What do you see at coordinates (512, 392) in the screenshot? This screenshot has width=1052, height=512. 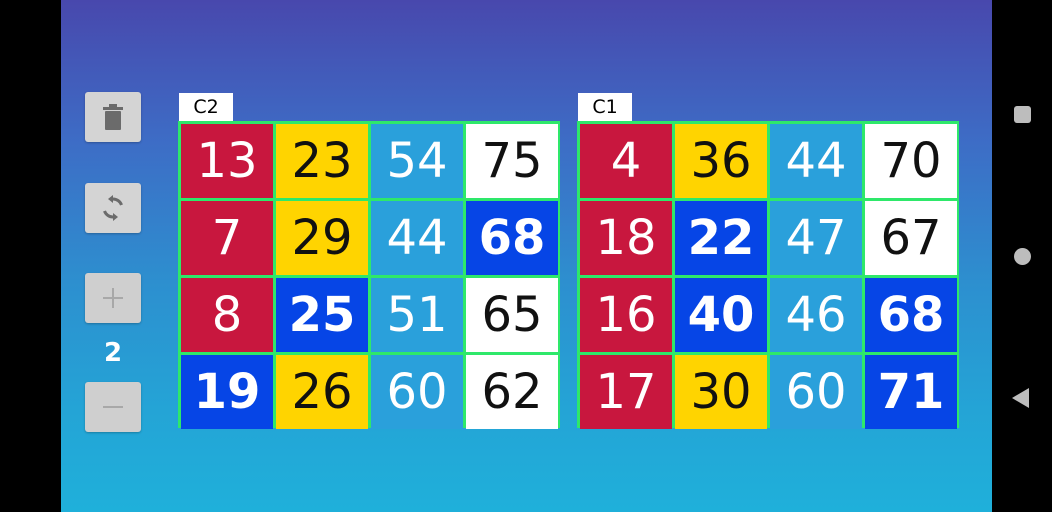 I see `card-cell: 62` at bounding box center [512, 392].